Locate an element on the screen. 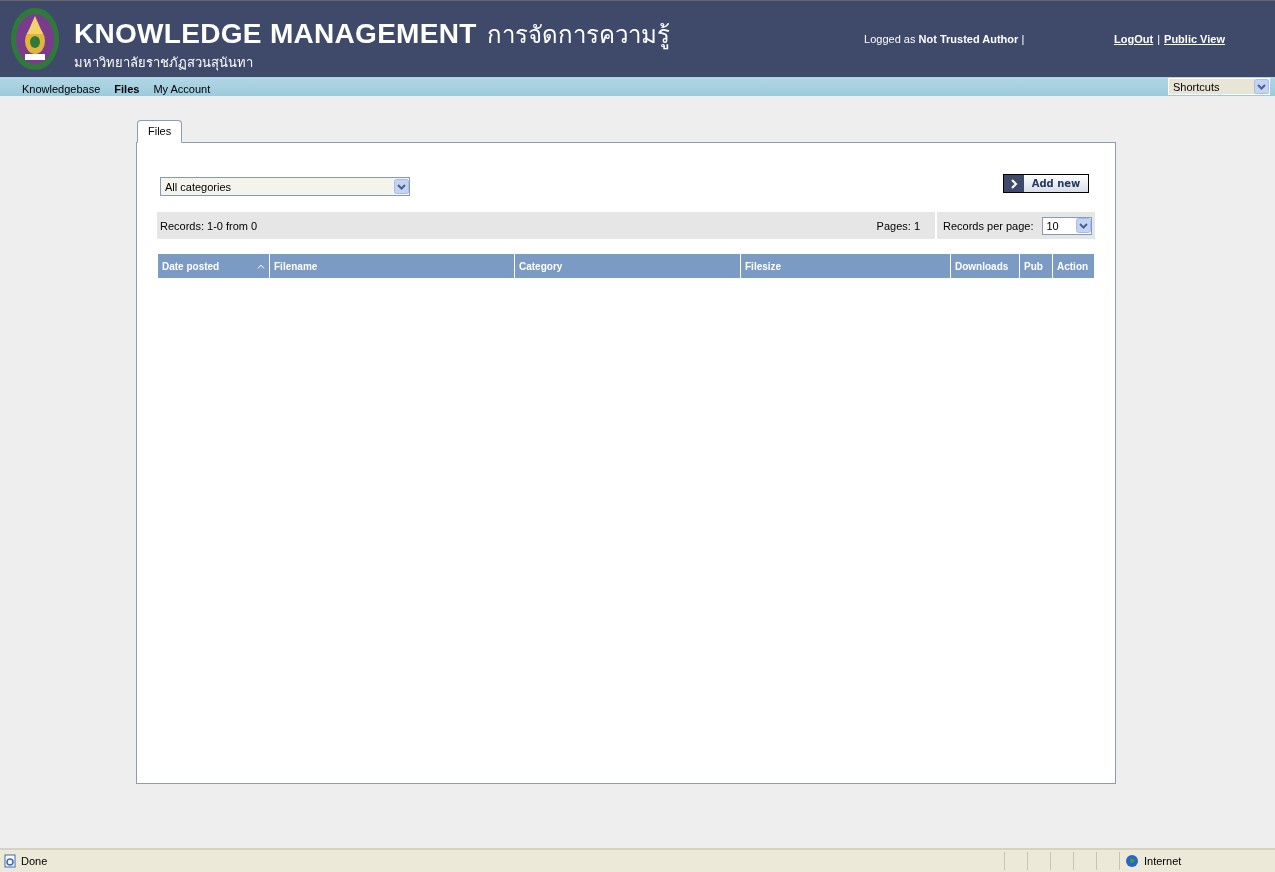 Image resolution: width=1275 pixels, height=872 pixels. header-link: Public View is located at coordinates (1194, 39).